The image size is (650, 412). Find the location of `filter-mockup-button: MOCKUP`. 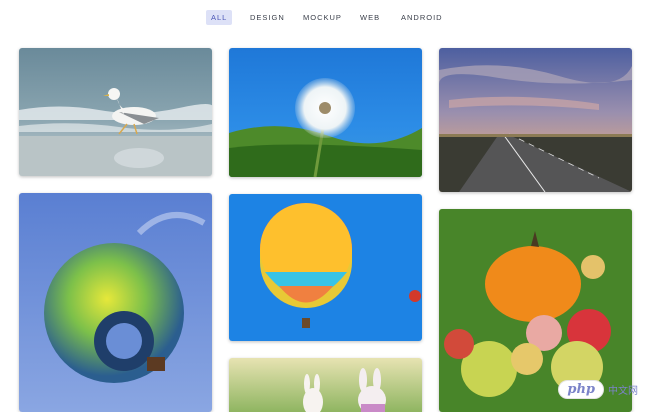

filter-mockup-button: MOCKUP is located at coordinates (322, 17).